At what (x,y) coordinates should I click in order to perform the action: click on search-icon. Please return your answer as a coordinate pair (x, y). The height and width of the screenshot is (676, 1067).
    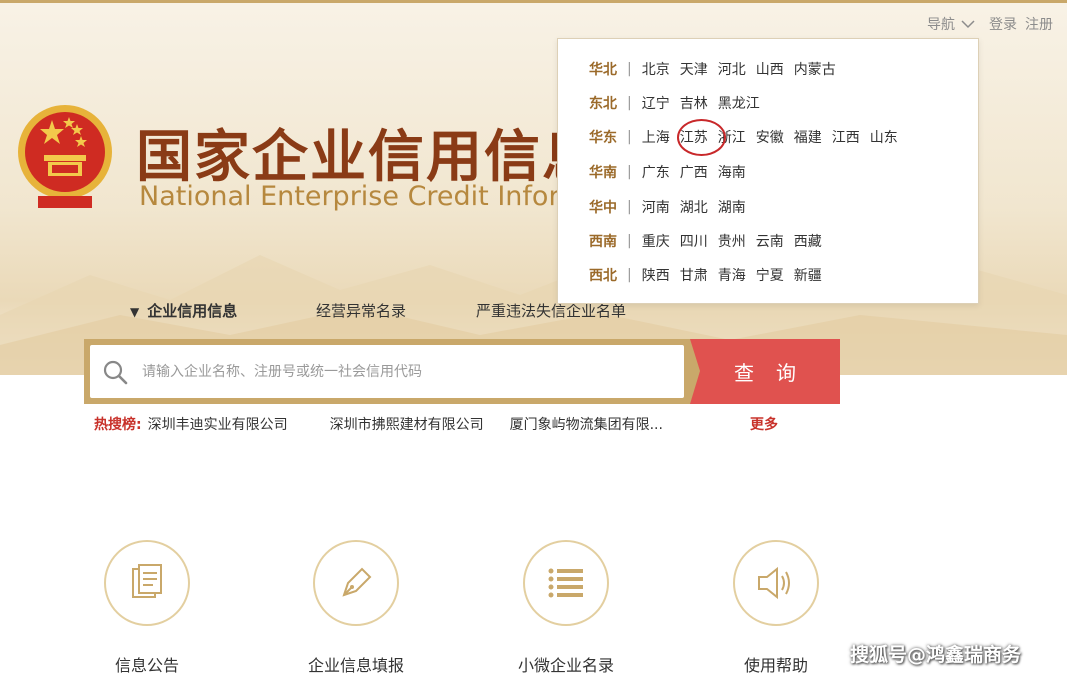
    Looking at the image, I should click on (115, 372).